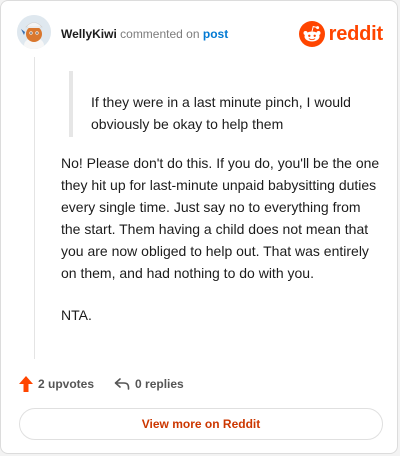 The width and height of the screenshot is (400, 456). What do you see at coordinates (71, 104) in the screenshot?
I see `quote-bar` at bounding box center [71, 104].